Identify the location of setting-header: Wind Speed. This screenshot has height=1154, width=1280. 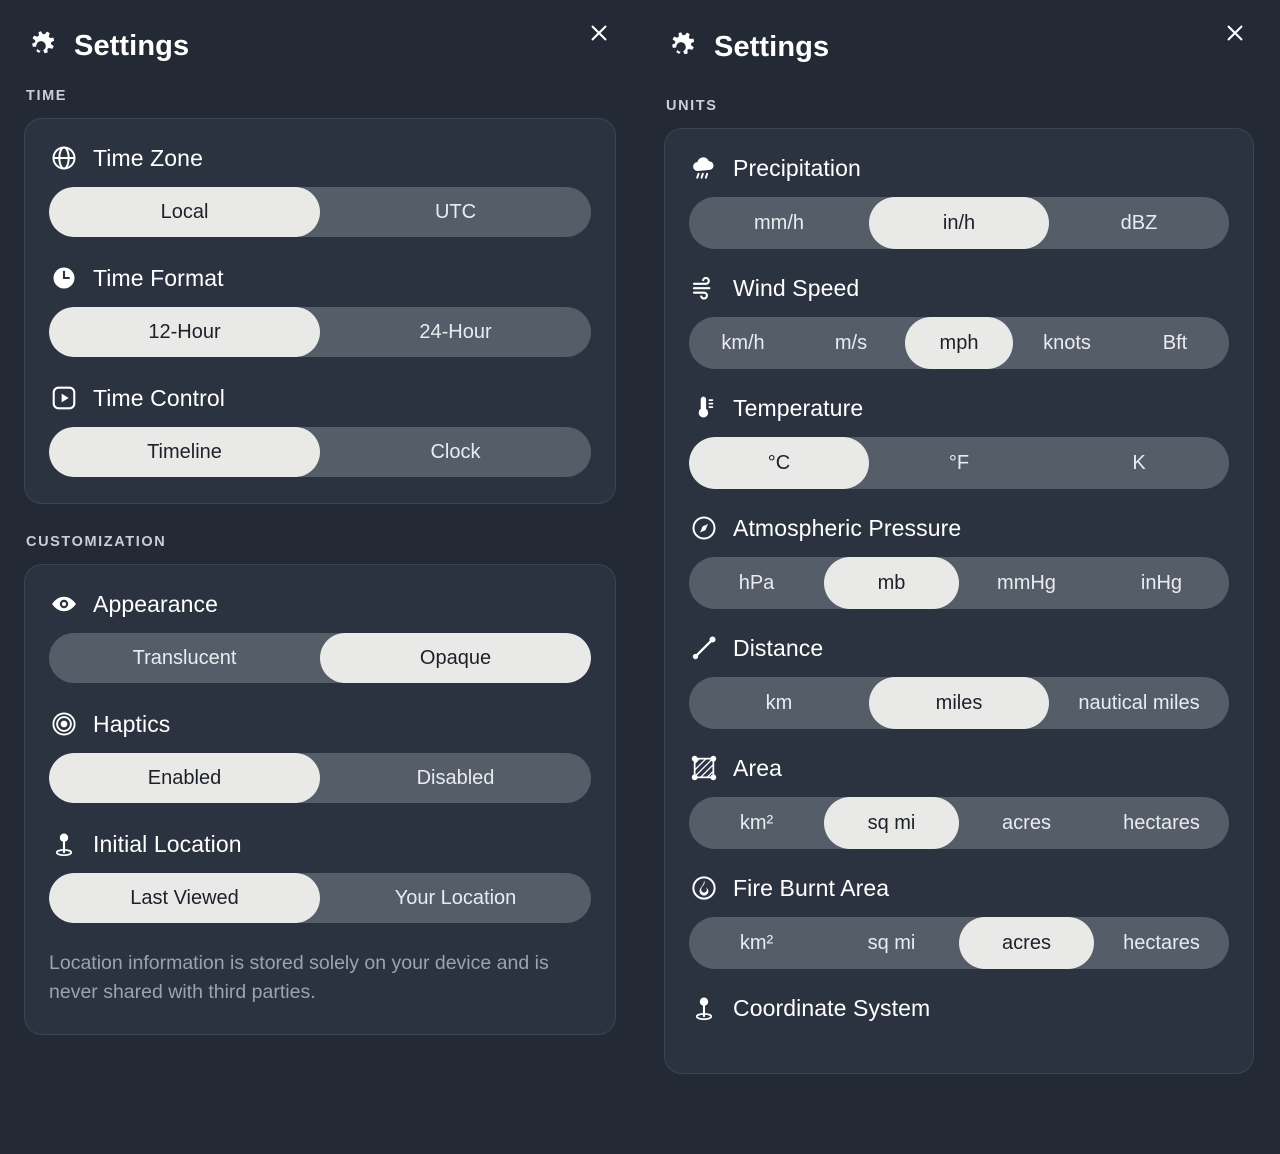
(959, 288).